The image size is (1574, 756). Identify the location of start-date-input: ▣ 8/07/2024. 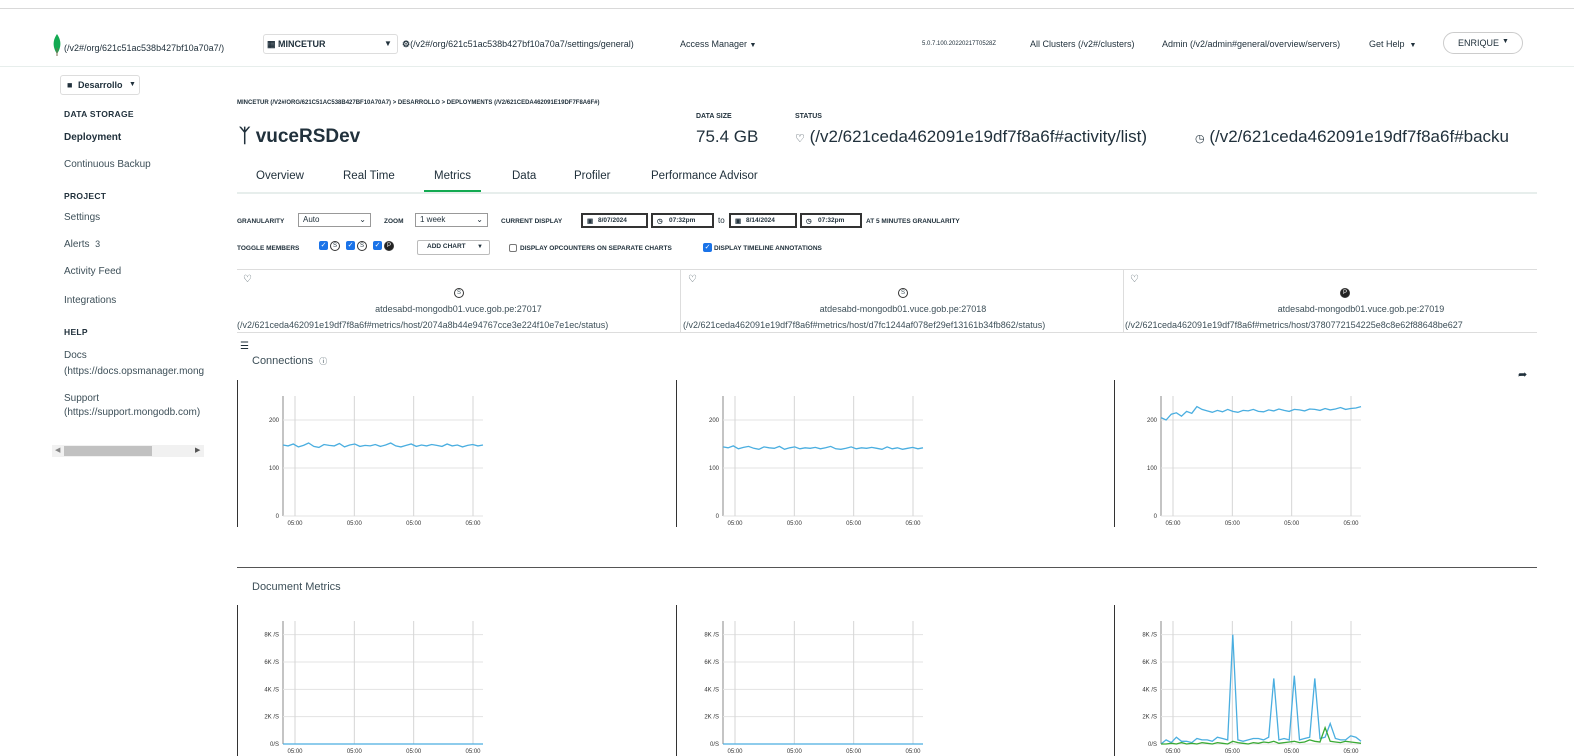
(614, 220).